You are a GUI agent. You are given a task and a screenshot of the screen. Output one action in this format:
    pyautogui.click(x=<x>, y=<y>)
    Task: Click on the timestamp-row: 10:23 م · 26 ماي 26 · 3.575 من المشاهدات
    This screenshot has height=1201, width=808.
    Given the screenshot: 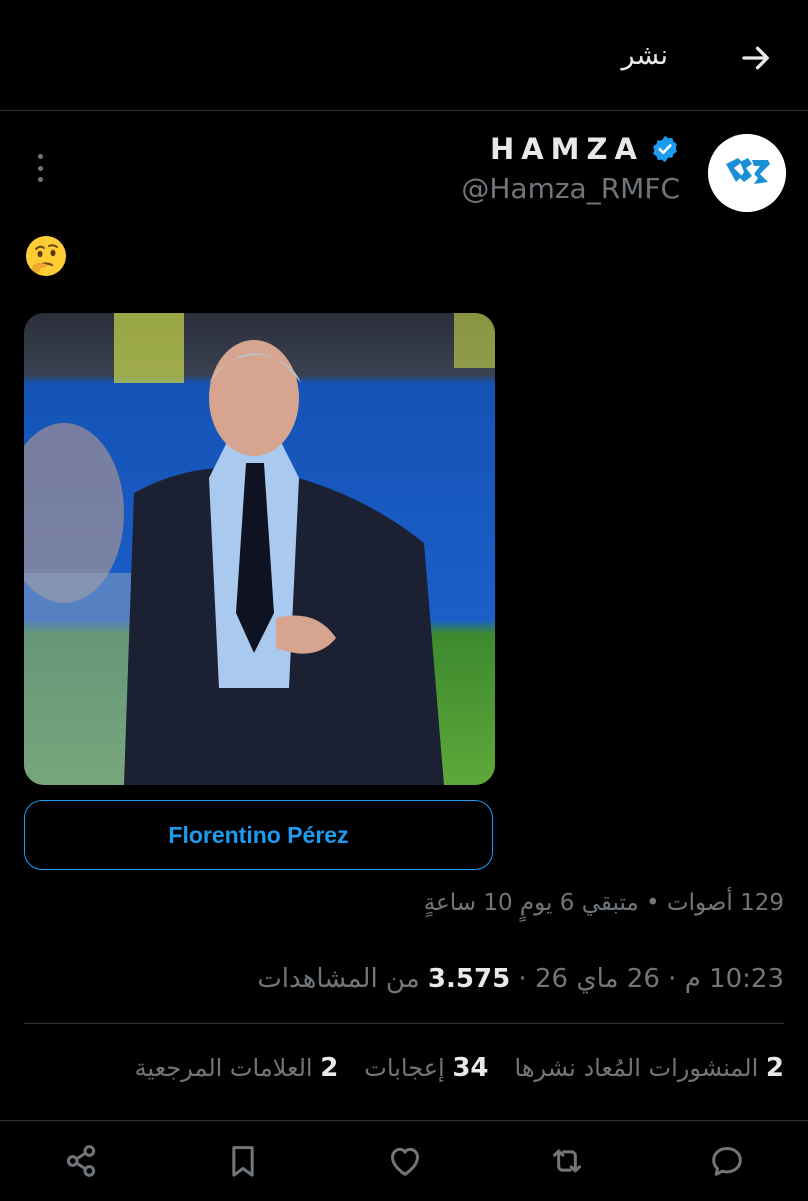 What is the action you would take?
    pyautogui.click(x=520, y=979)
    